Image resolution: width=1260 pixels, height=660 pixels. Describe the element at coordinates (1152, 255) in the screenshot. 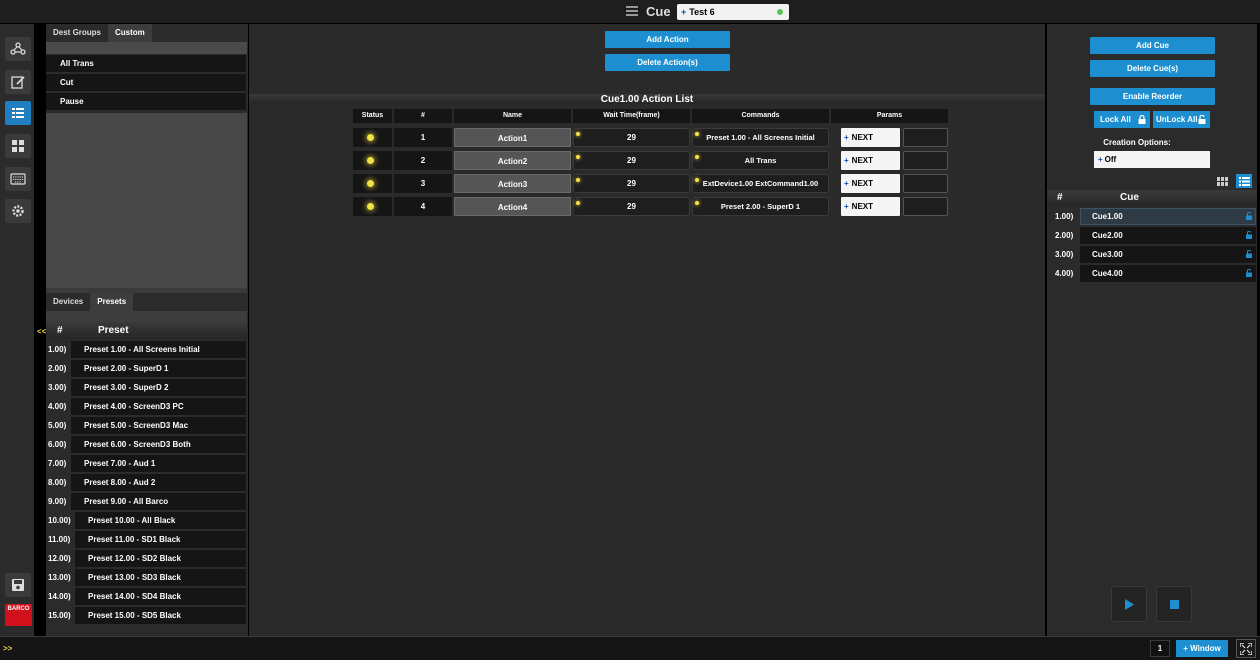

I see `cue-row: 3.00) Cue3.00` at that location.